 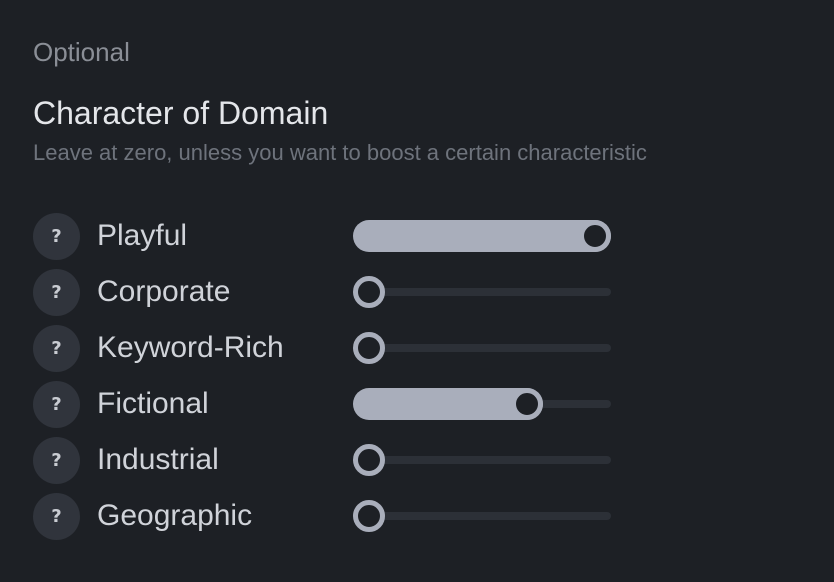 I want to click on corporate-slider, so click(x=482, y=292).